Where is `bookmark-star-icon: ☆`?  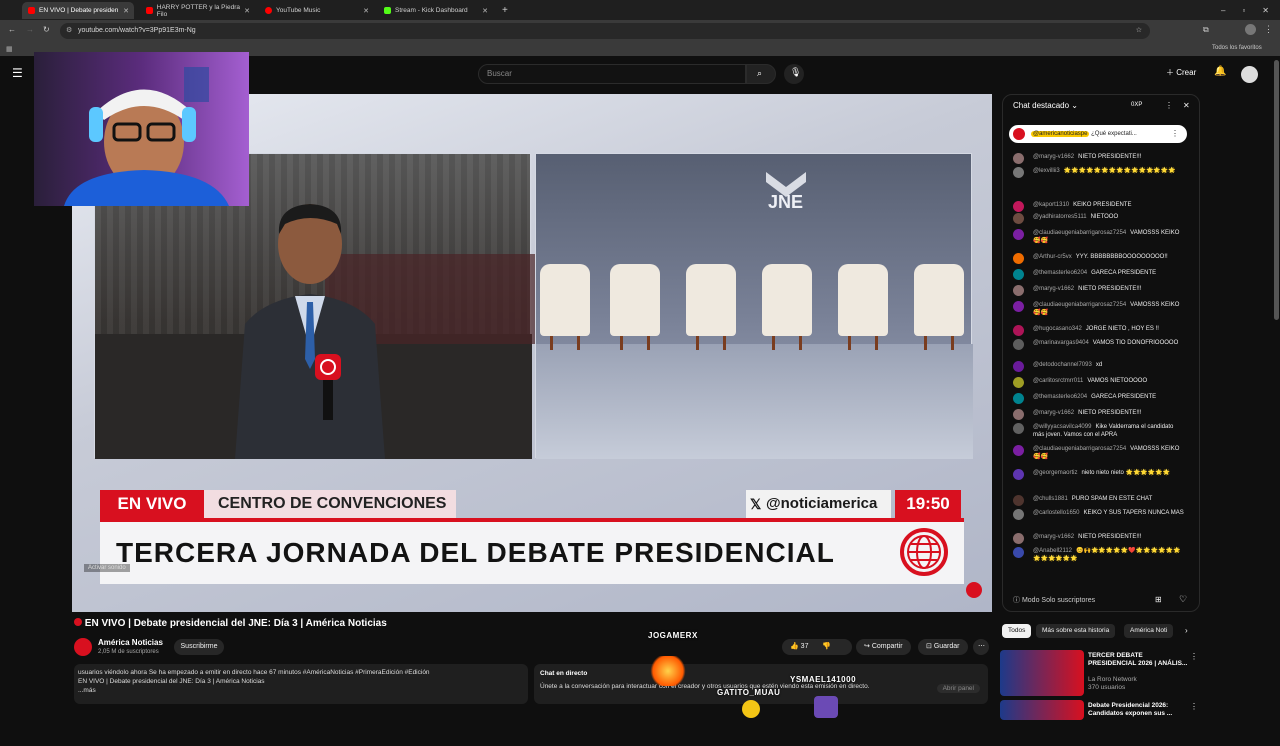
bookmark-star-icon: ☆ is located at coordinates (1139, 31).